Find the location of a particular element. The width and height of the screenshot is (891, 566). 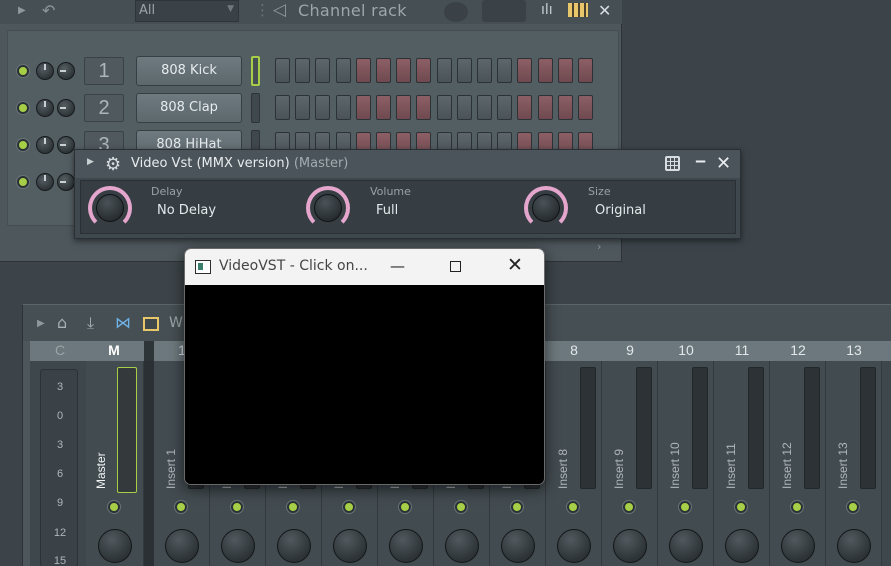

knob-icon is located at coordinates (456, 12).